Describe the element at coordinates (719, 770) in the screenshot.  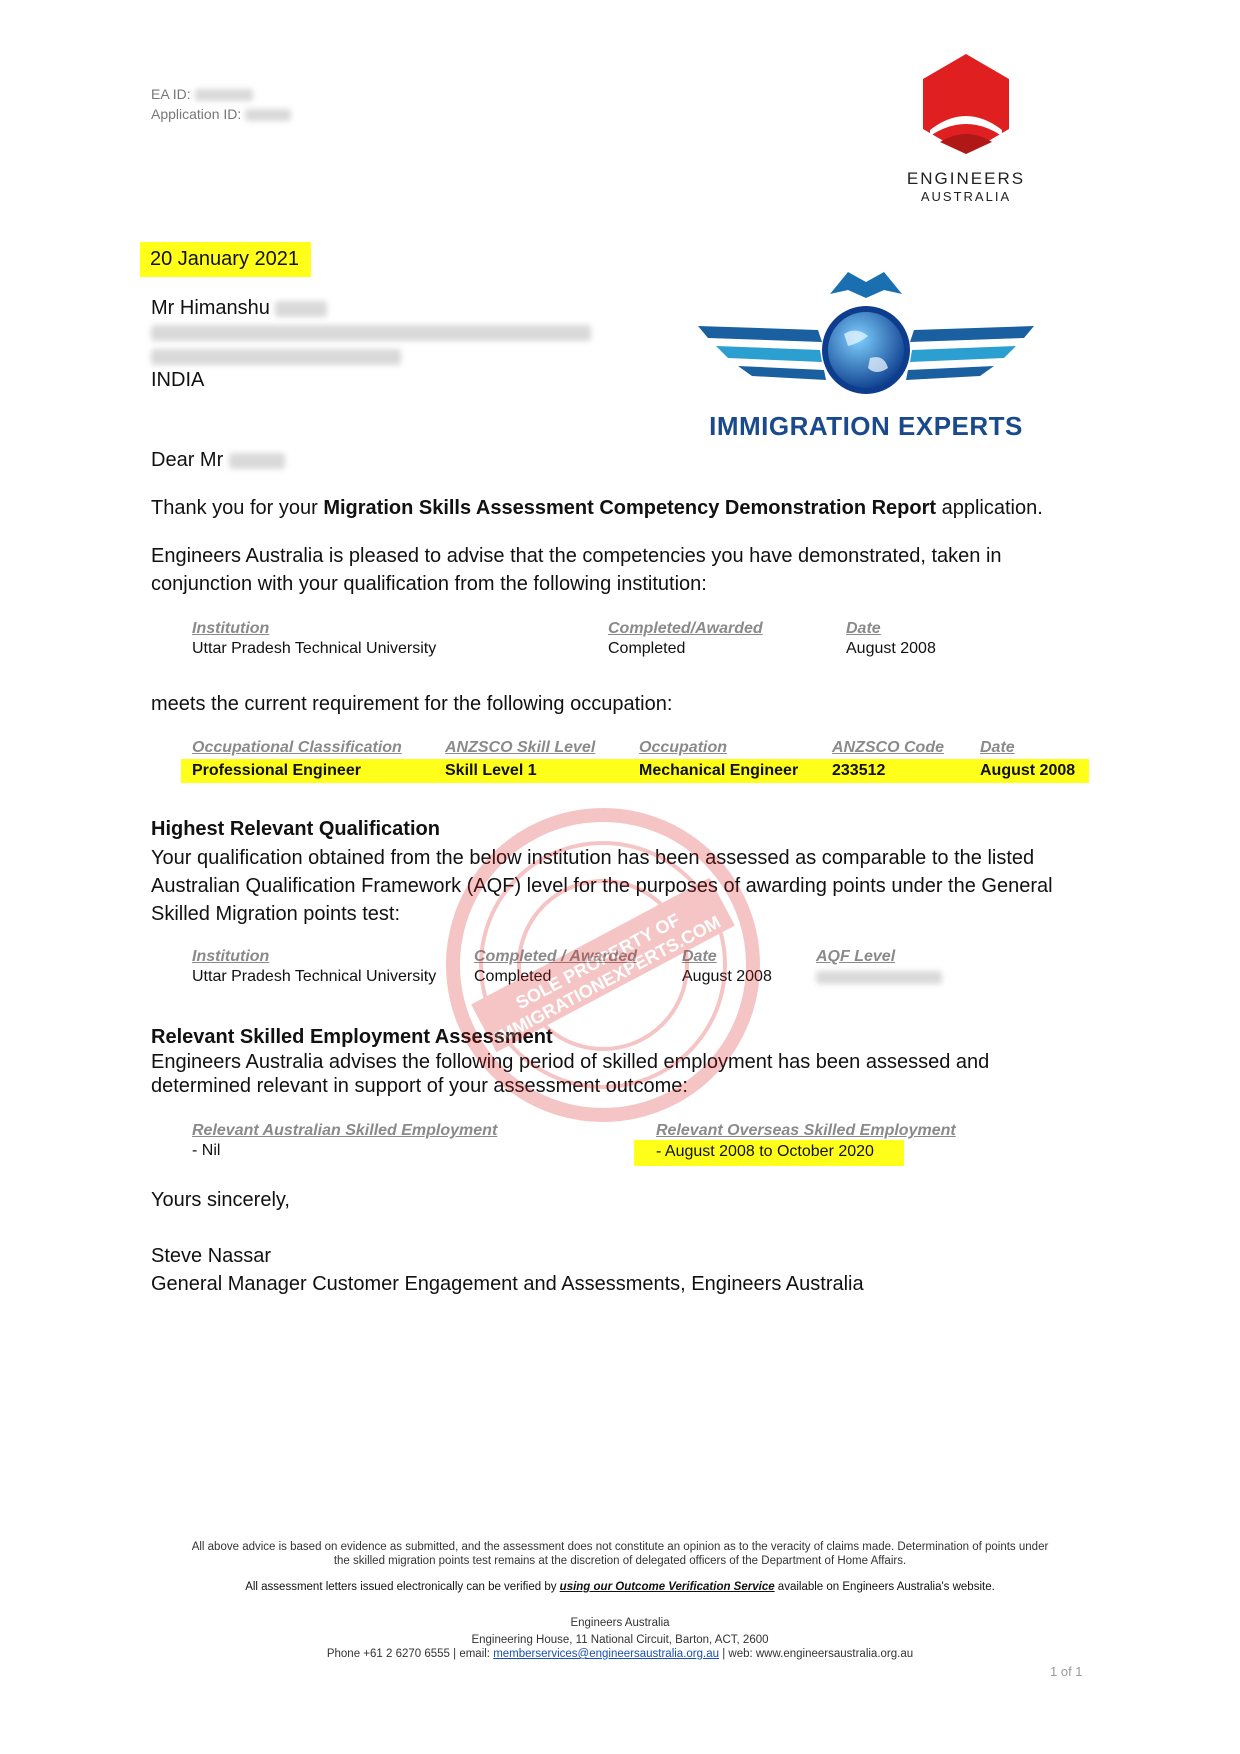
I see `occupation: Mechanical Engineer` at that location.